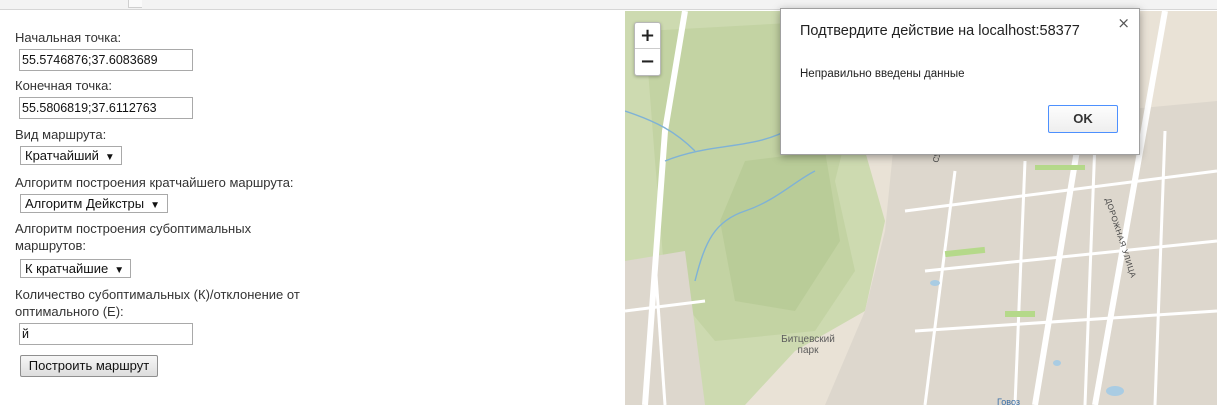  What do you see at coordinates (135, 4) in the screenshot?
I see `browser-tab-edge` at bounding box center [135, 4].